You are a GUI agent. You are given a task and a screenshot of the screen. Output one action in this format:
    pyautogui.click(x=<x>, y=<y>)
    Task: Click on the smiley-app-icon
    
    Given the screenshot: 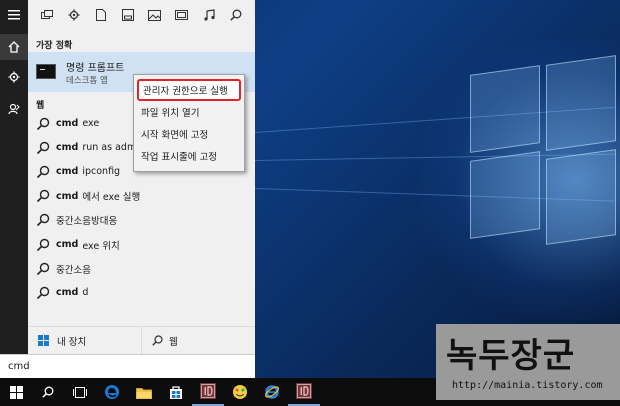 What is the action you would take?
    pyautogui.click(x=240, y=392)
    